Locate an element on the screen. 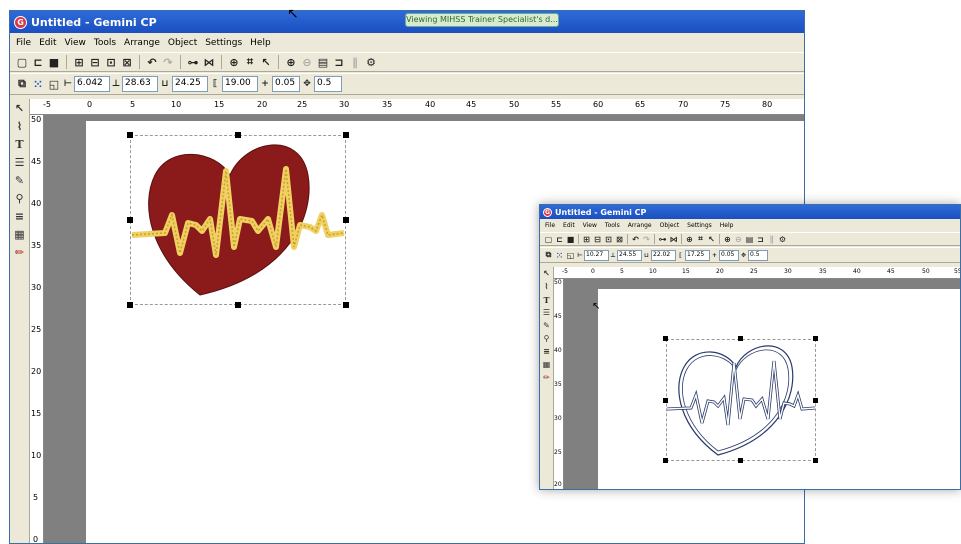 Image resolution: width=961 pixels, height=544 pixels. y-position-field: 28.63 is located at coordinates (140, 84).